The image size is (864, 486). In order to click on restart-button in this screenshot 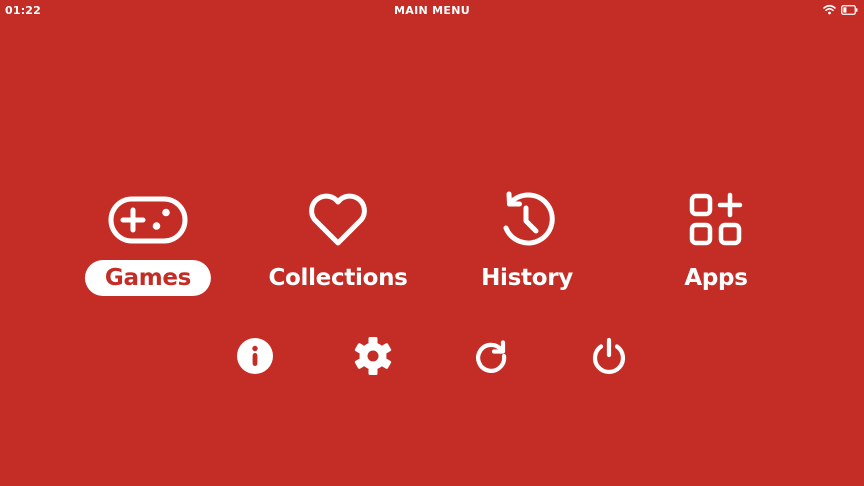, I will do `click(491, 356)`.